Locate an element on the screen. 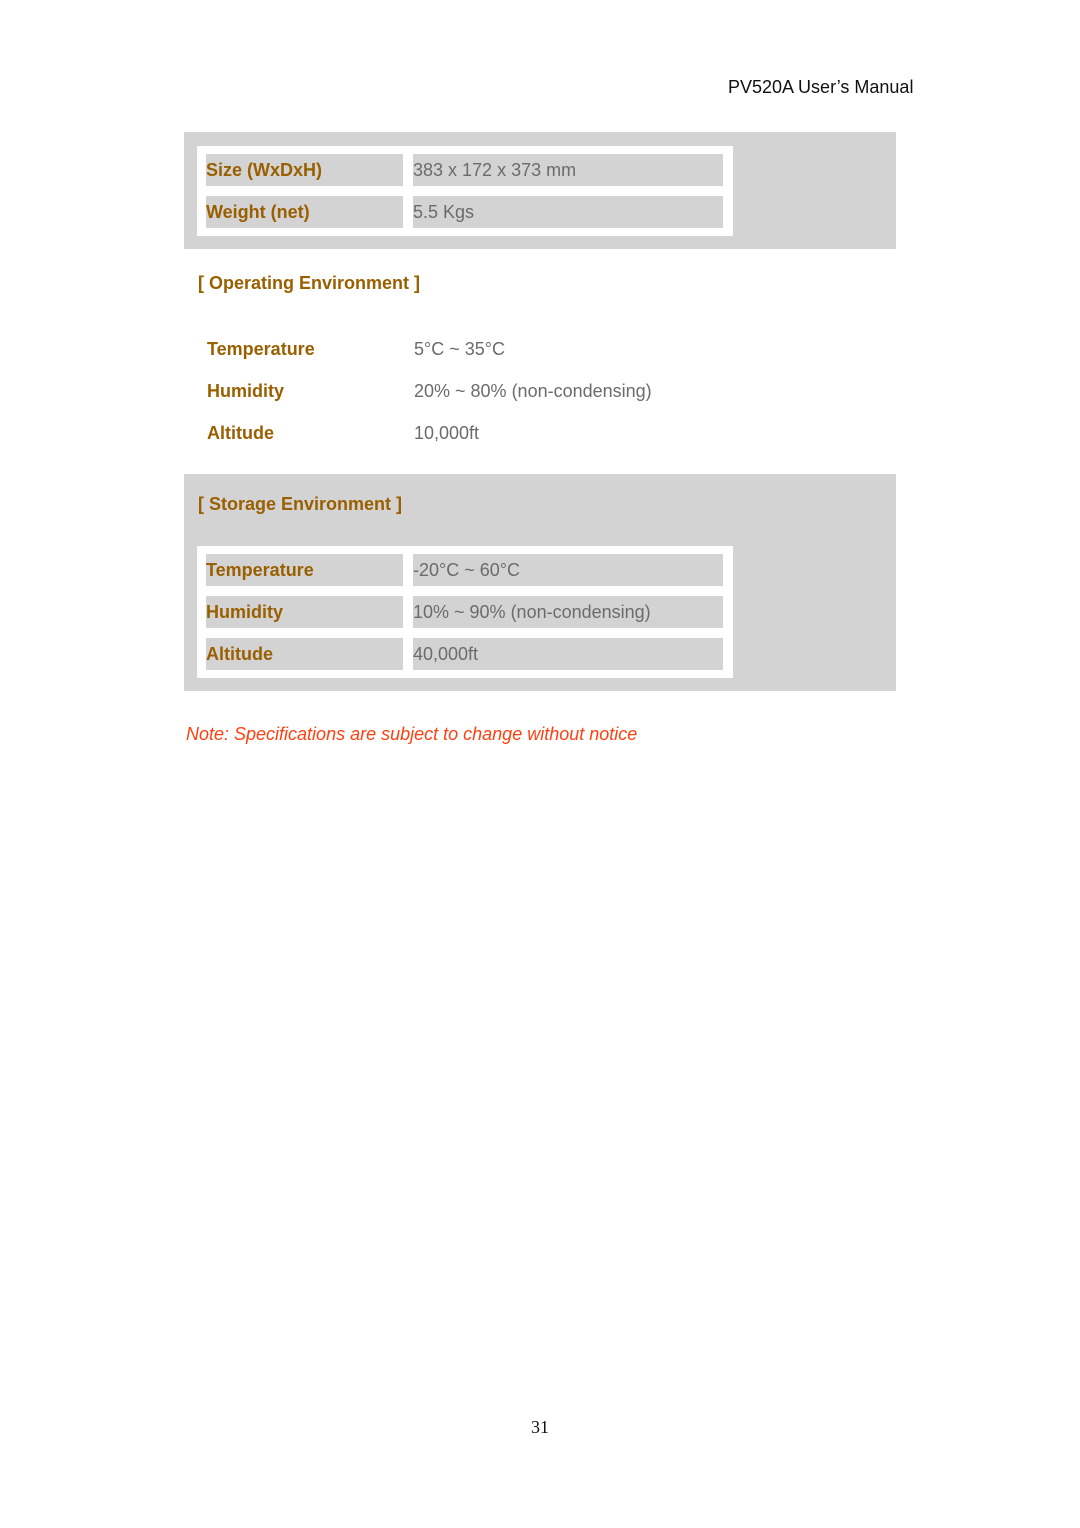 This screenshot has height=1528, width=1080. operating-humidity-value: 20% ~ 80% (non-condensing) is located at coordinates (533, 391).